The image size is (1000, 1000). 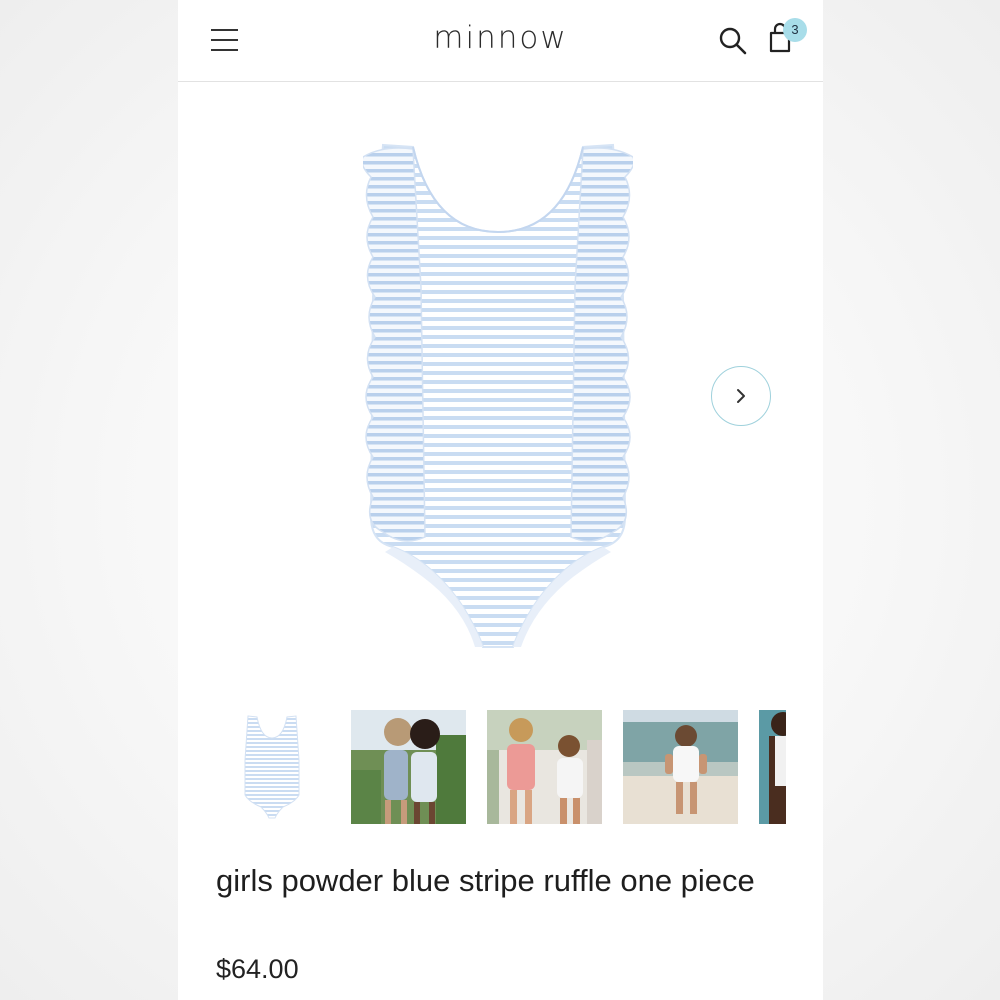 I want to click on next-image-button, so click(x=741, y=396).